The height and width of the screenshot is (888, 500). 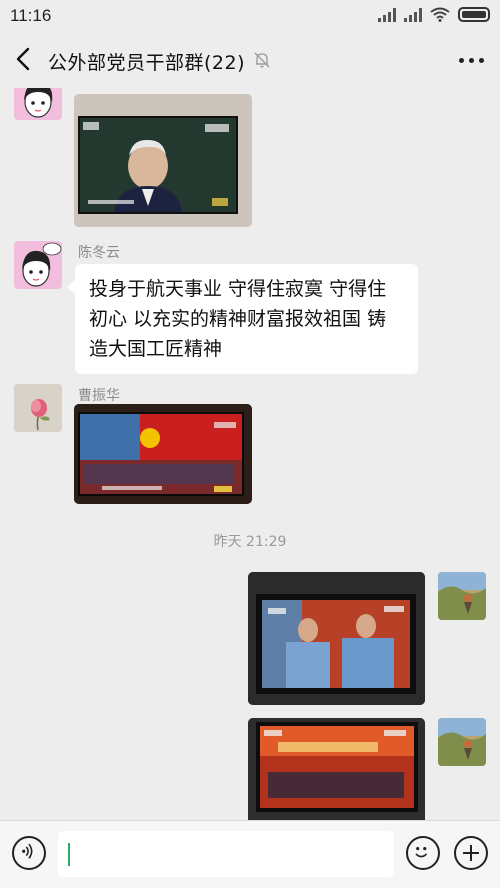 I want to click on chat-header: 公外部党员干部群(22), so click(x=250, y=60).